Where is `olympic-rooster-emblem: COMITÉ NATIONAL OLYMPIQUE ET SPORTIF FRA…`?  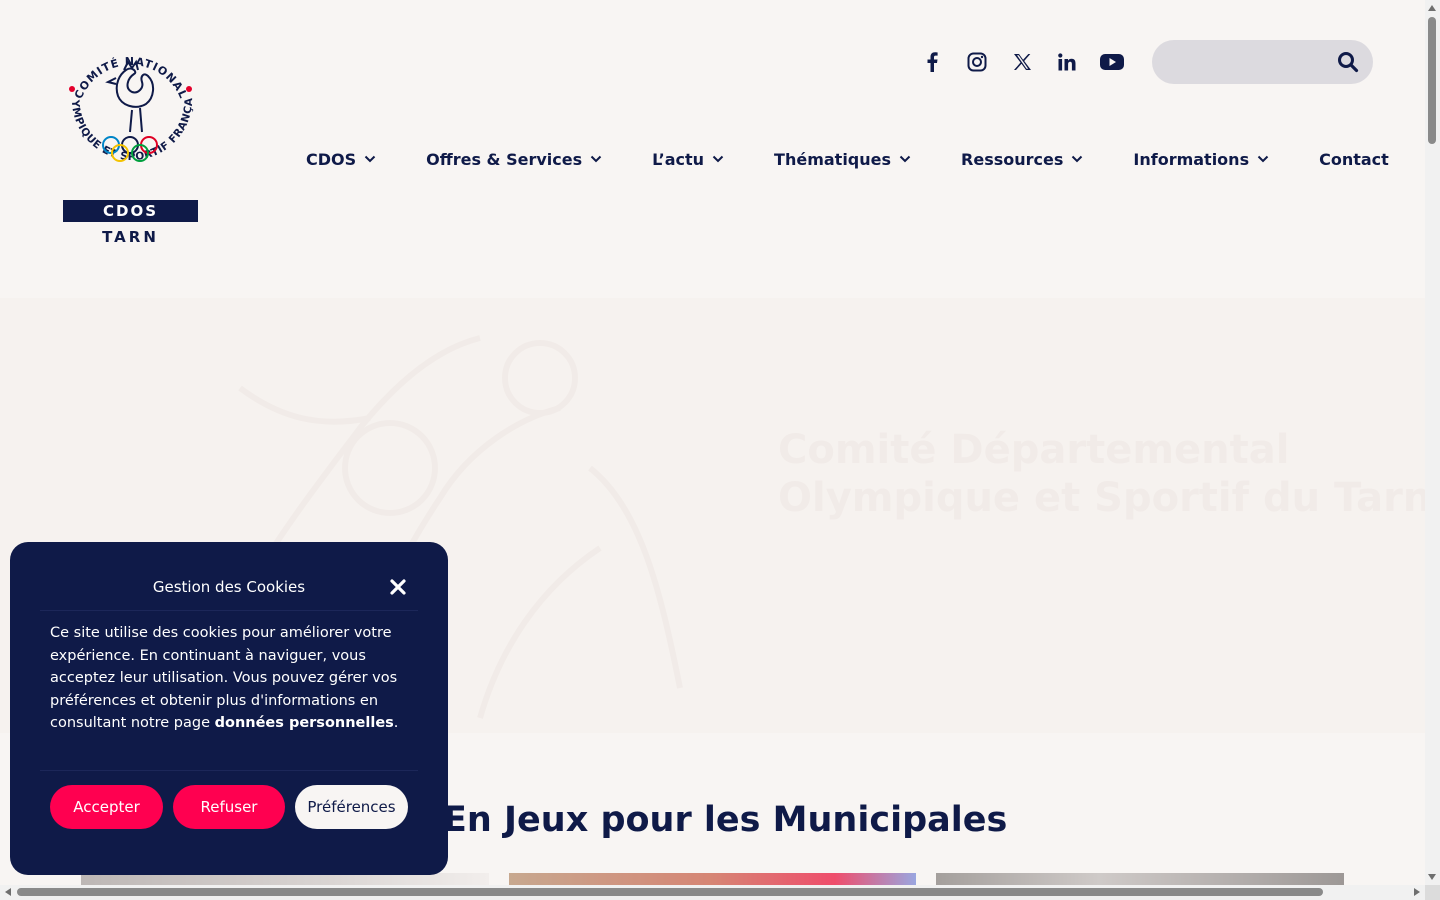 olympic-rooster-emblem: COMITÉ NATIONAL OLYMPIQUE ET SPORTIF FRA… is located at coordinates (126, 101).